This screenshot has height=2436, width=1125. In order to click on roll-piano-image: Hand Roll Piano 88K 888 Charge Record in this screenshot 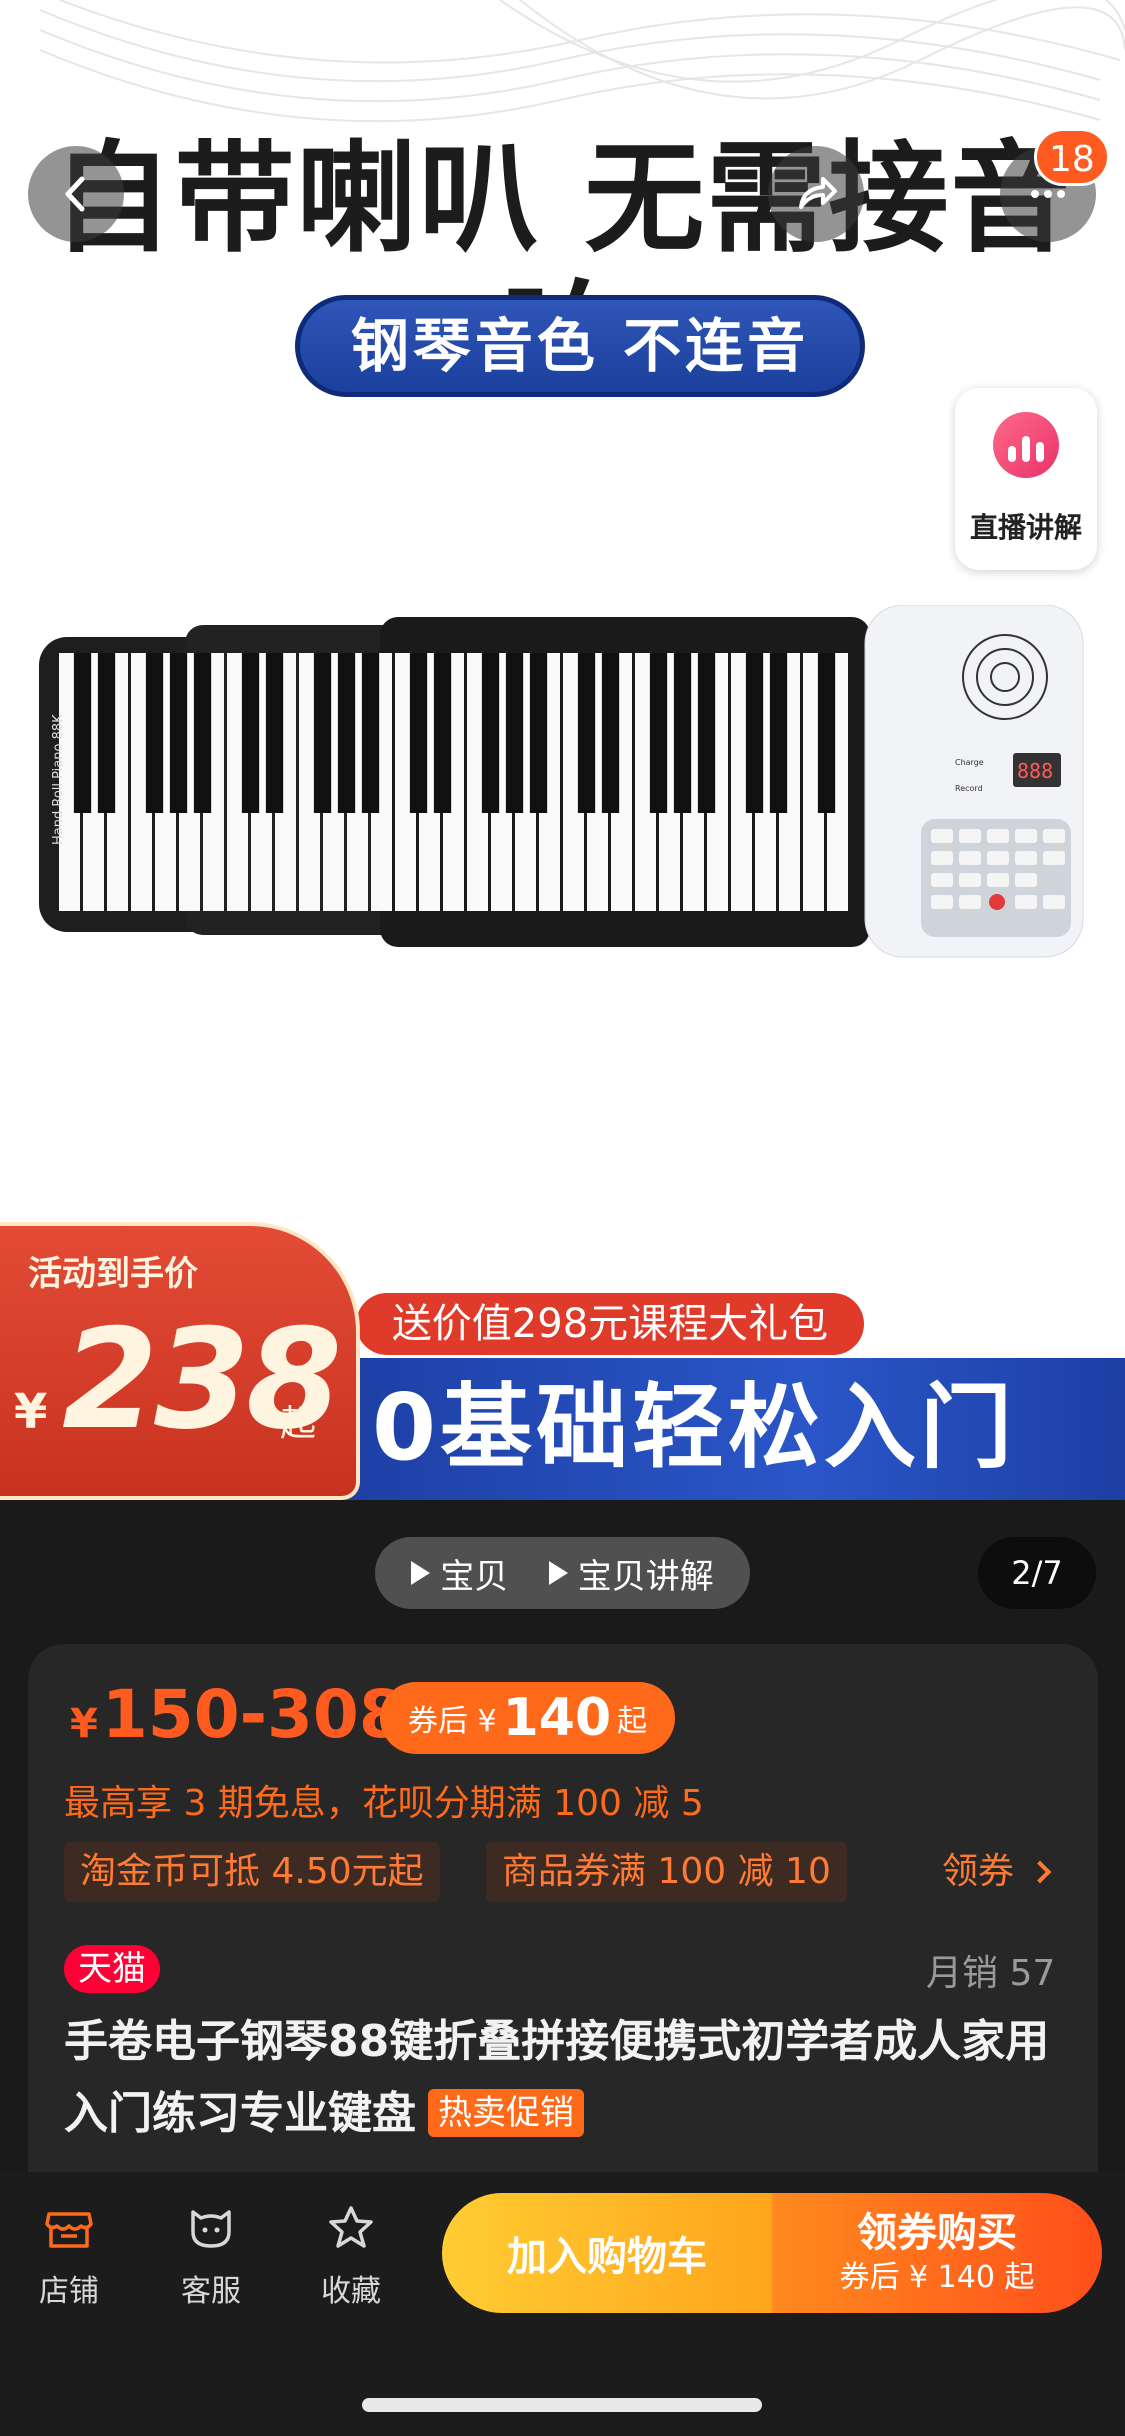, I will do `click(561, 781)`.